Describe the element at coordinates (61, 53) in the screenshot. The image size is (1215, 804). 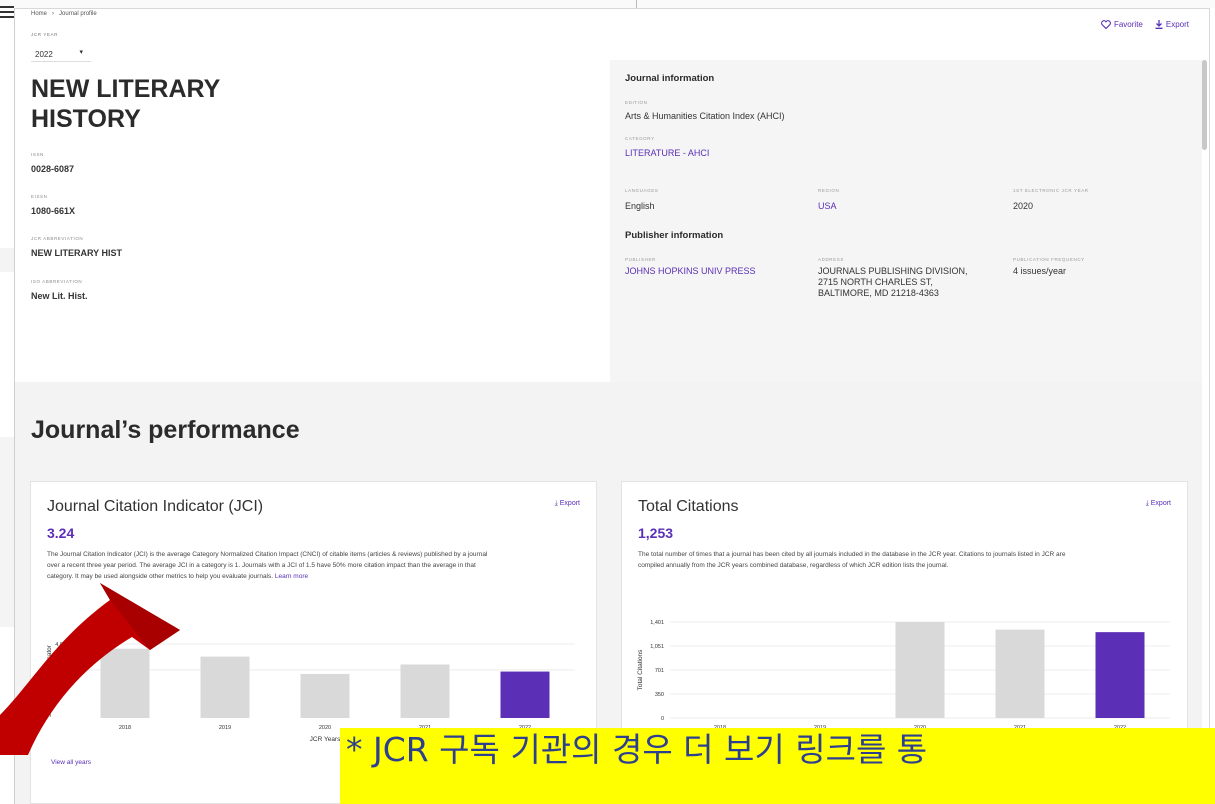
I see `jcr-year-select: 2022 ▾` at that location.